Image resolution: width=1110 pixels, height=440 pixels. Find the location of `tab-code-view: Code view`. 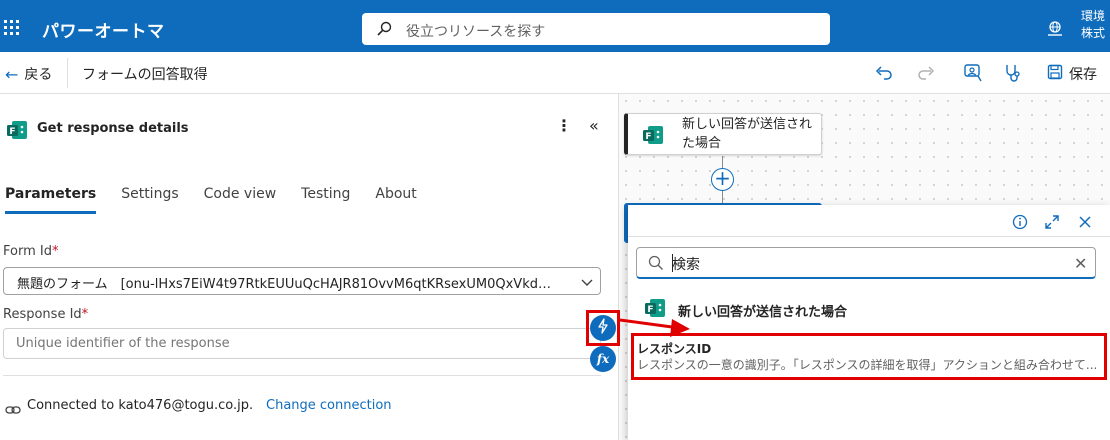

tab-code-view: Code view is located at coordinates (240, 200).